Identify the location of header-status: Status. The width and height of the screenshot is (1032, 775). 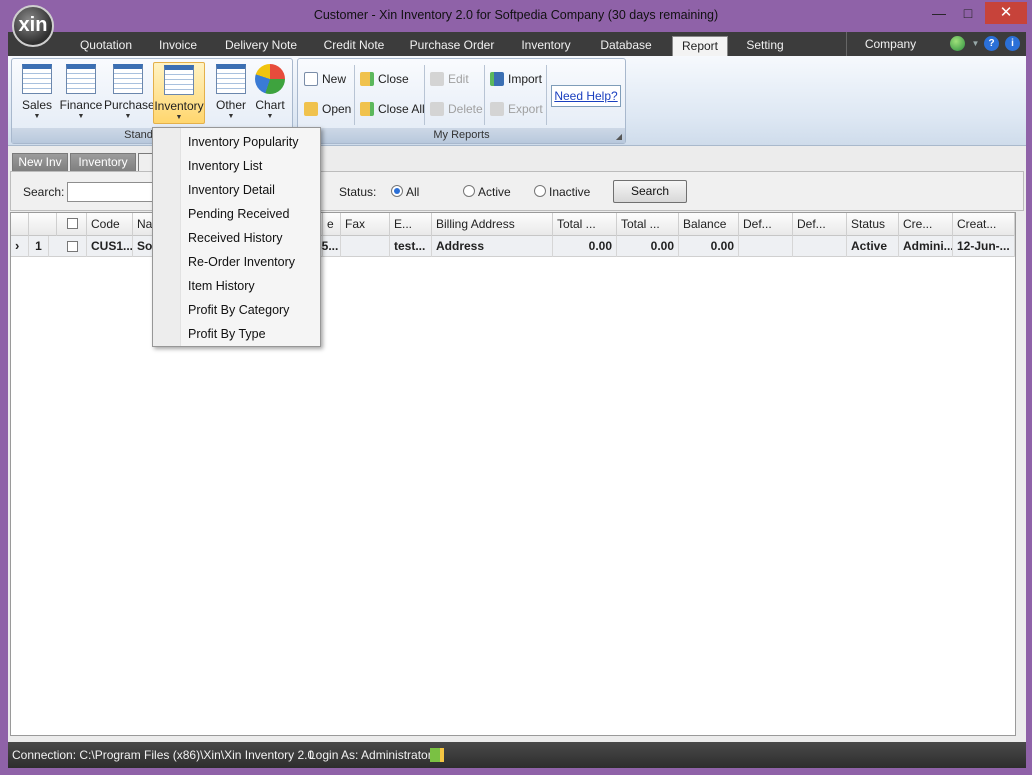
(873, 224).